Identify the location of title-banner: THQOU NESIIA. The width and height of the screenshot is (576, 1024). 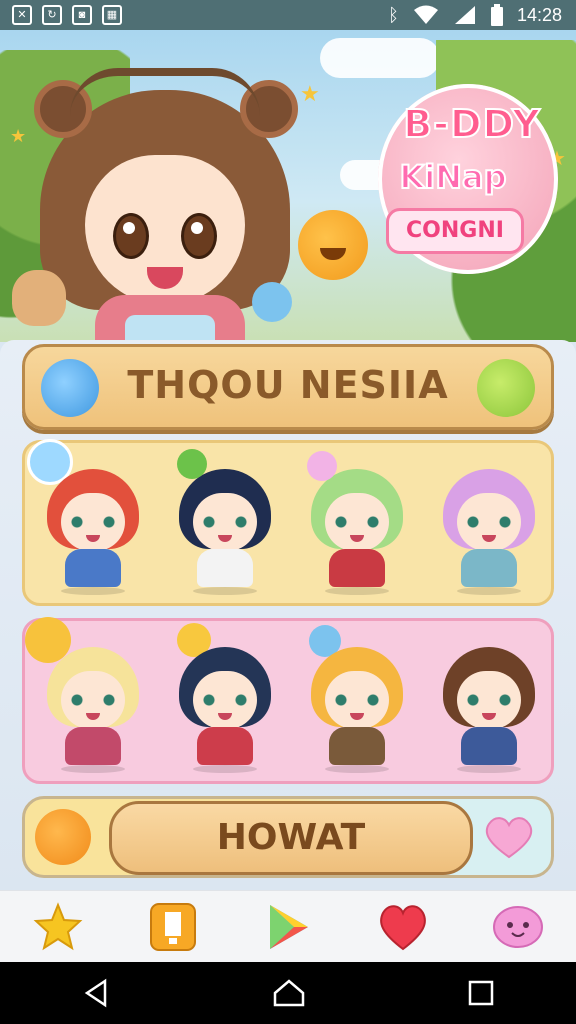
(288, 387).